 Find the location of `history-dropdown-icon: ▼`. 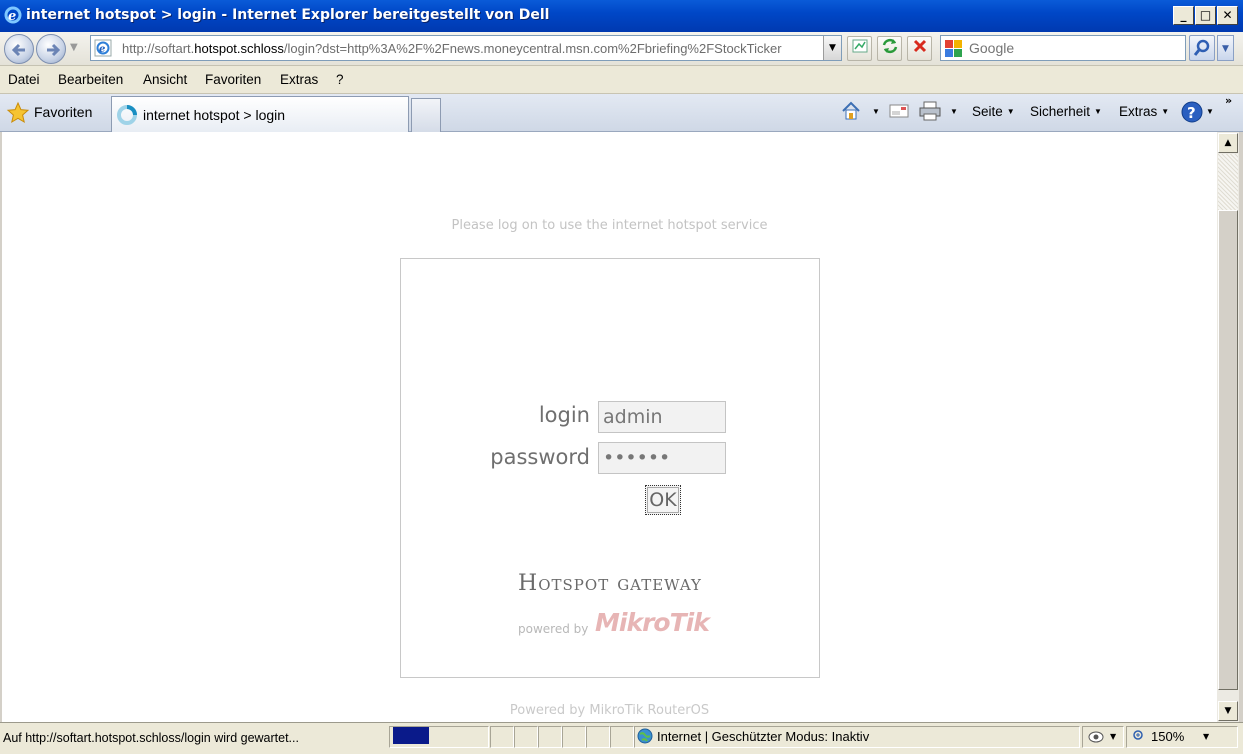

history-dropdown-icon: ▼ is located at coordinates (74, 47).